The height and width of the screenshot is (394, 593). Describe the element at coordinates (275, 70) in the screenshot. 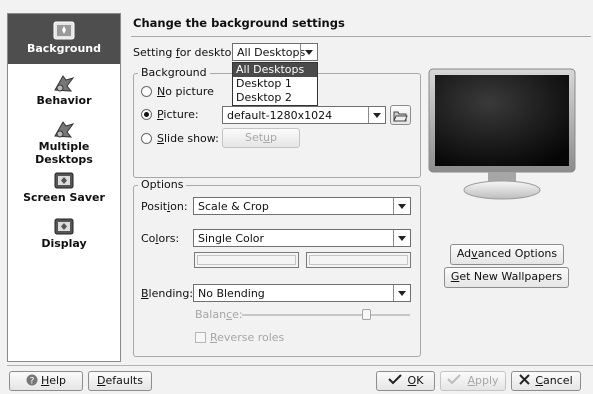

I see `dropdown-option-all-desktops: All Desktops` at that location.